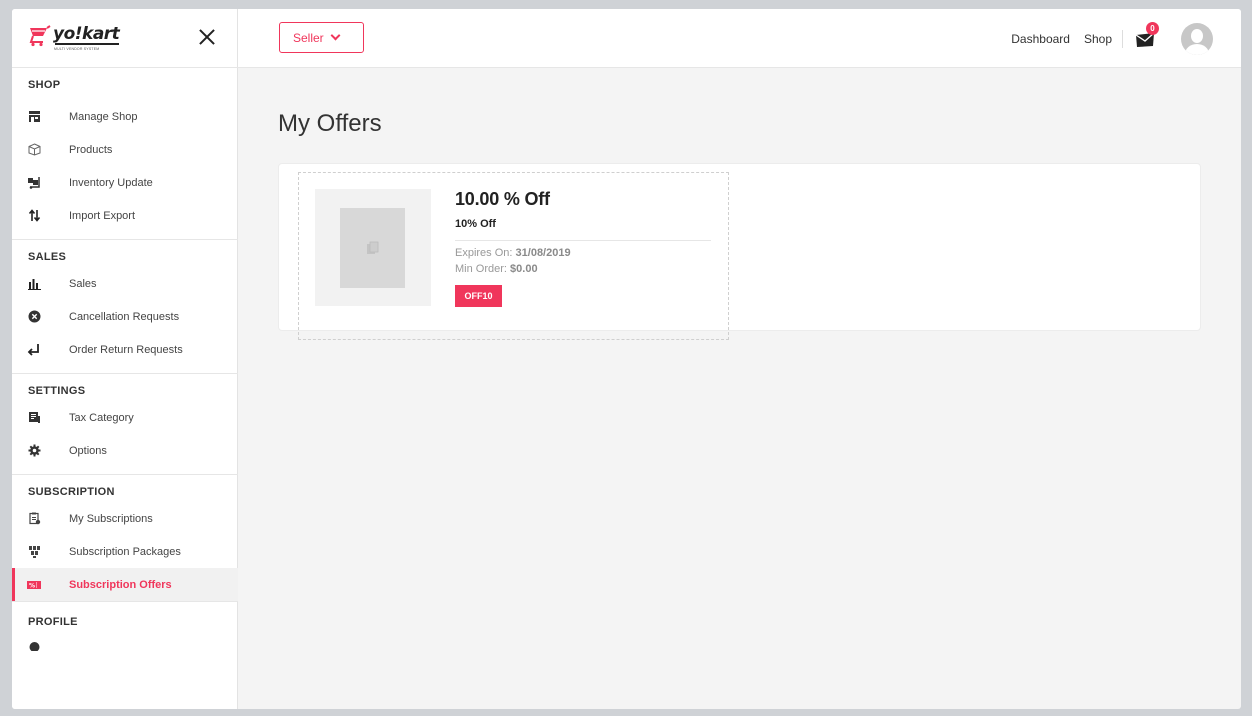 This screenshot has height=716, width=1252. What do you see at coordinates (40, 36) in the screenshot?
I see `cart-logo-icon` at bounding box center [40, 36].